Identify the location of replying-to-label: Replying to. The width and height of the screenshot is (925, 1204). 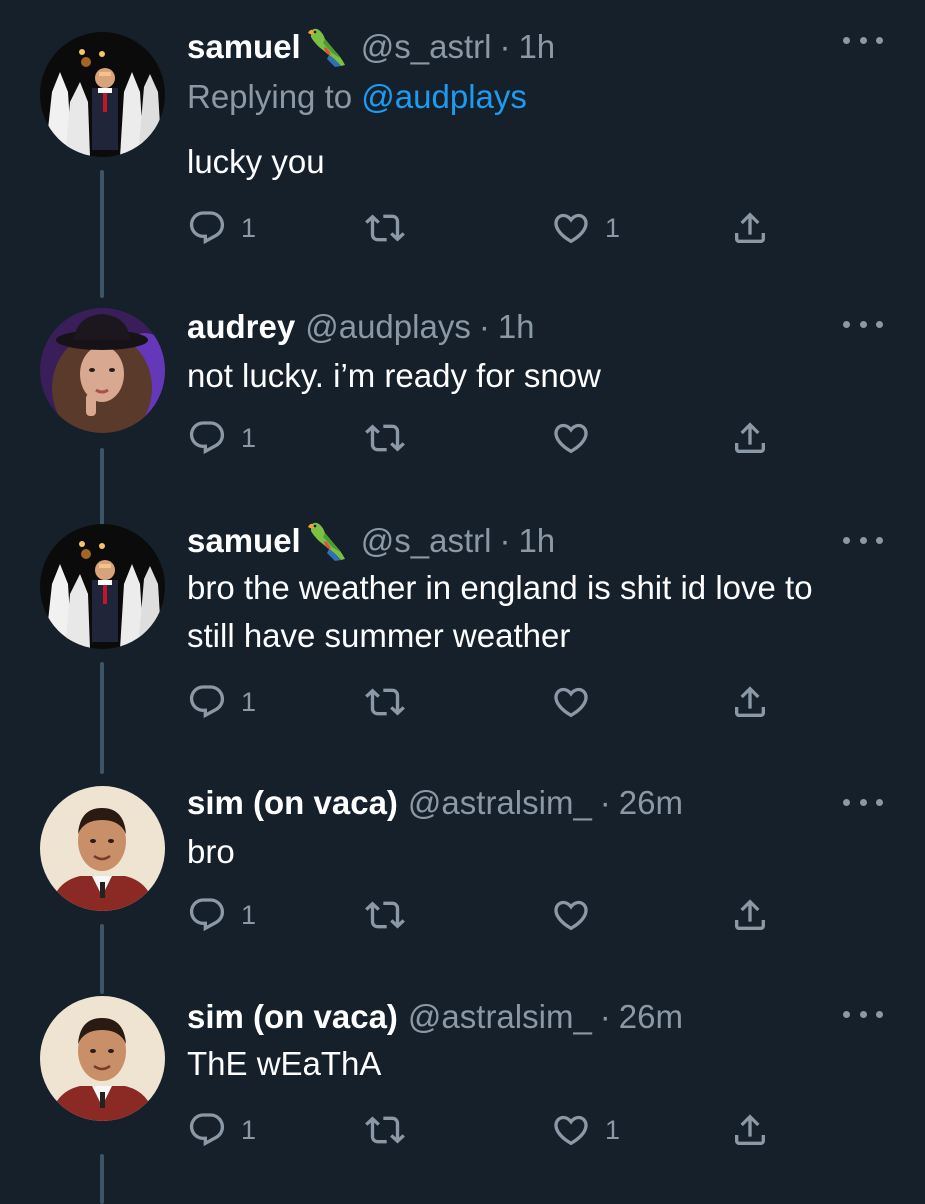
(270, 96).